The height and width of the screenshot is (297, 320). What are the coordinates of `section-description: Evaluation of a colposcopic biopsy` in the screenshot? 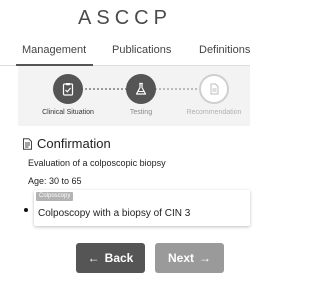 It's located at (97, 163).